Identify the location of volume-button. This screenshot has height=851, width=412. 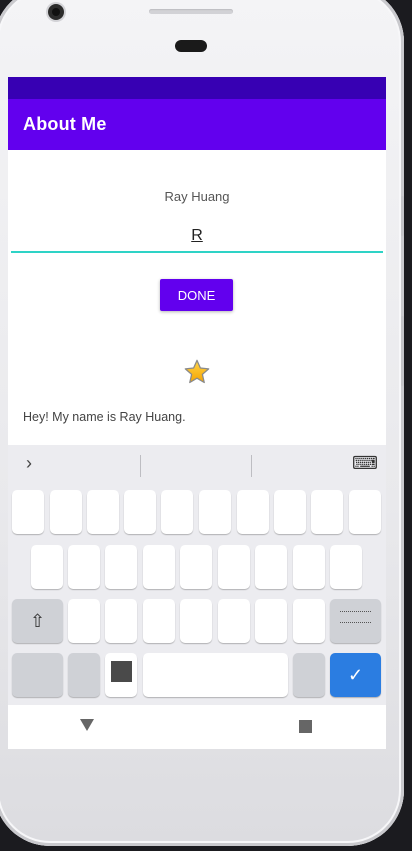
(402, 216).